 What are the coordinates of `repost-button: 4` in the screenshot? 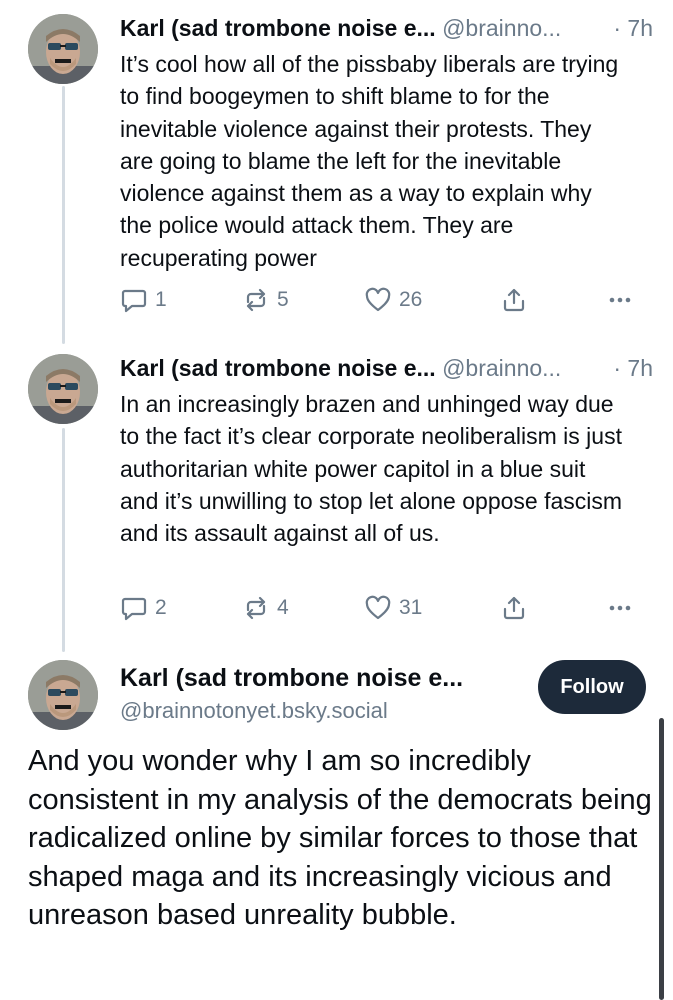 It's located at (265, 608).